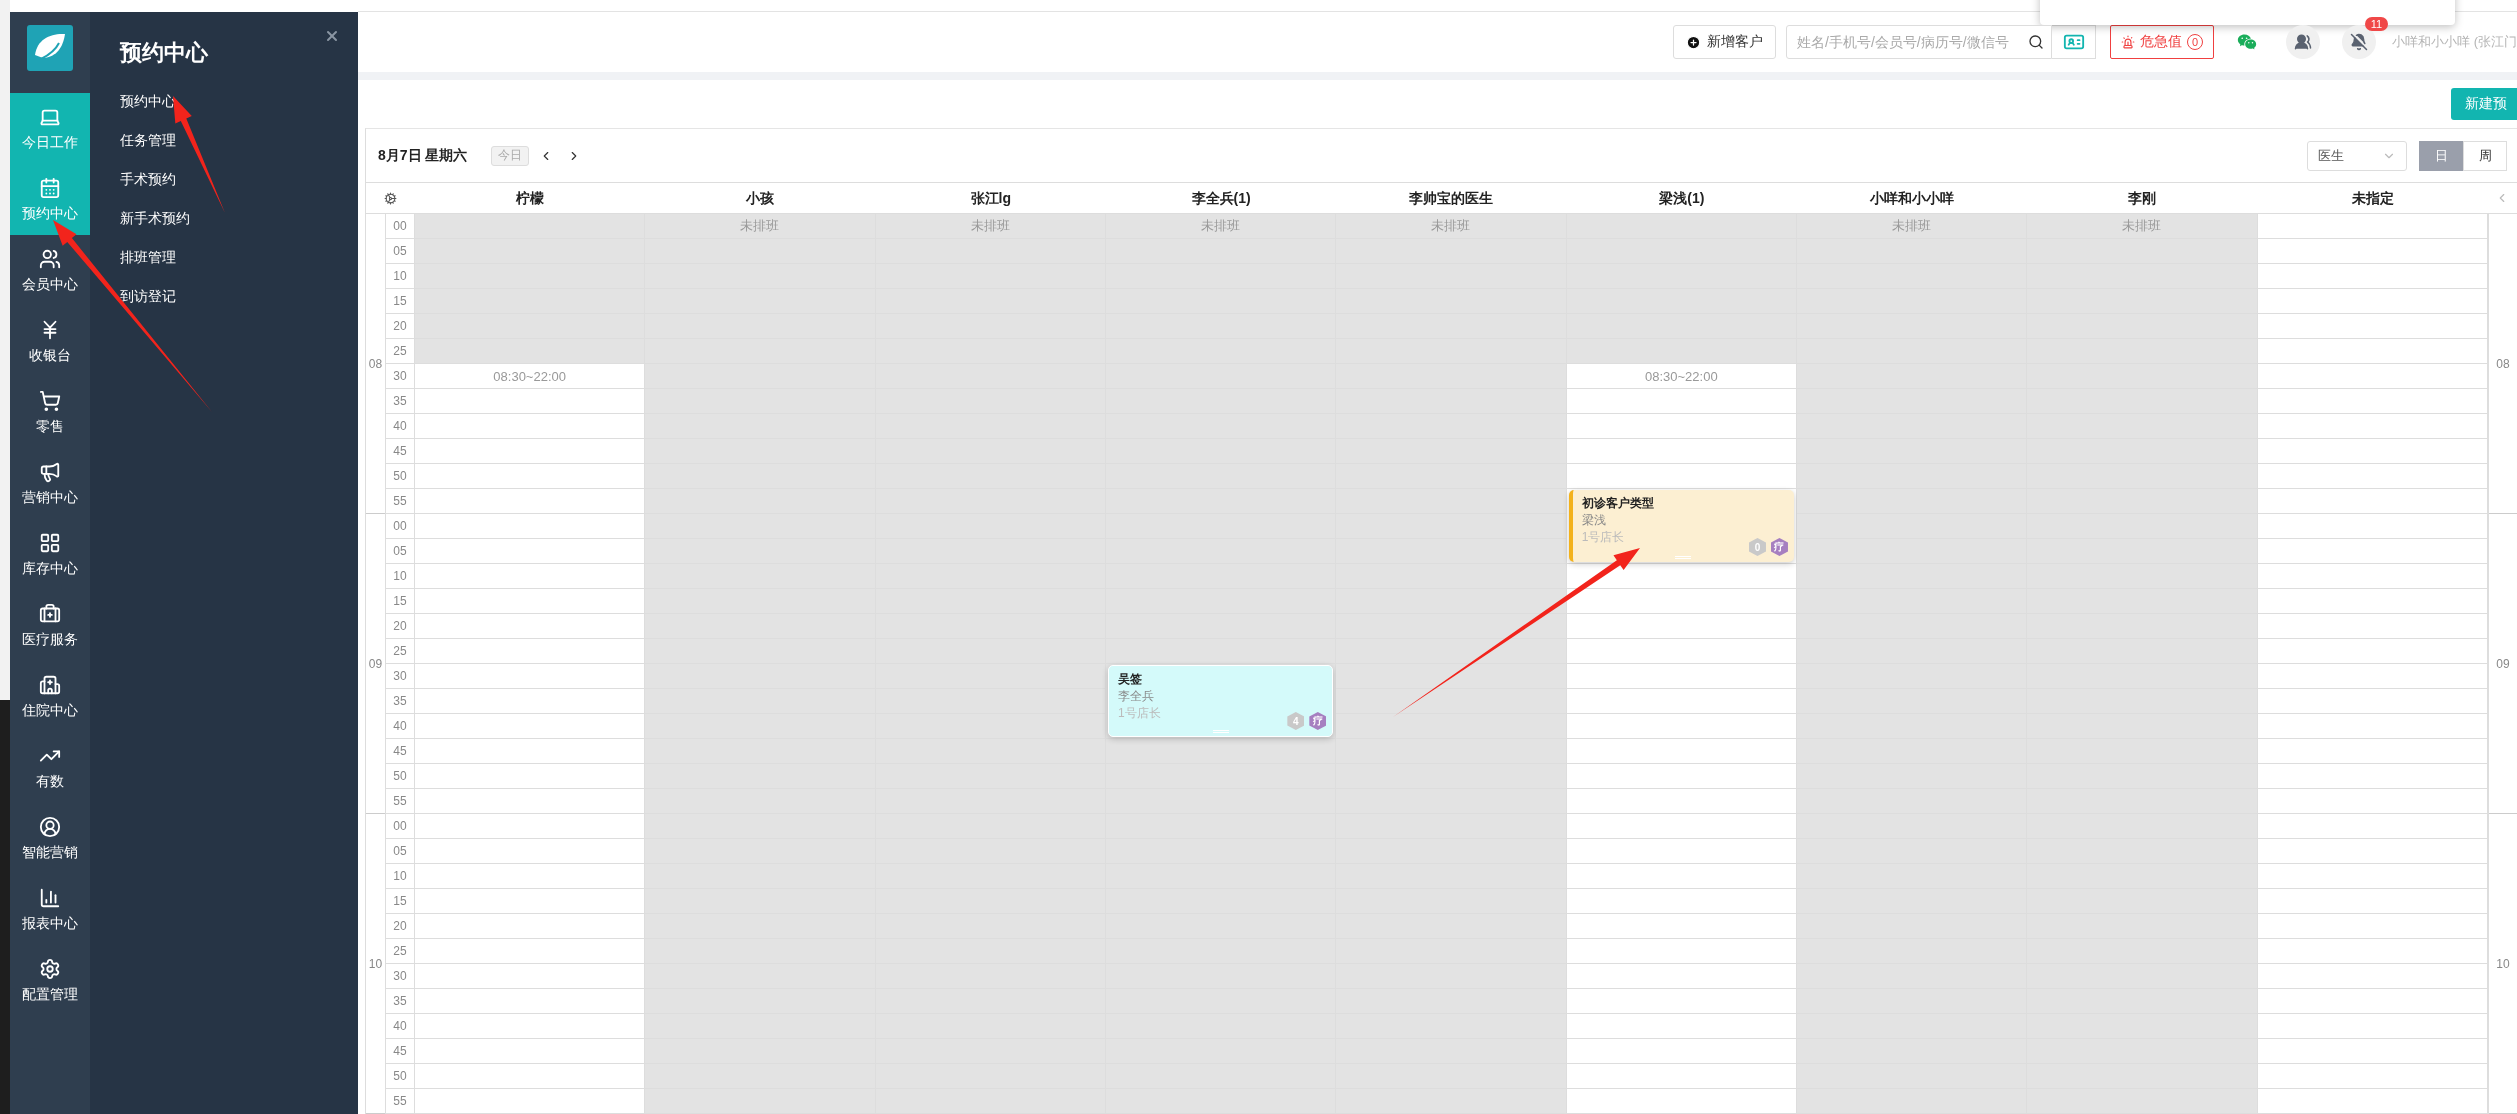 This screenshot has height=1114, width=2517. I want to click on sidebar-item: 收银台, so click(50, 341).